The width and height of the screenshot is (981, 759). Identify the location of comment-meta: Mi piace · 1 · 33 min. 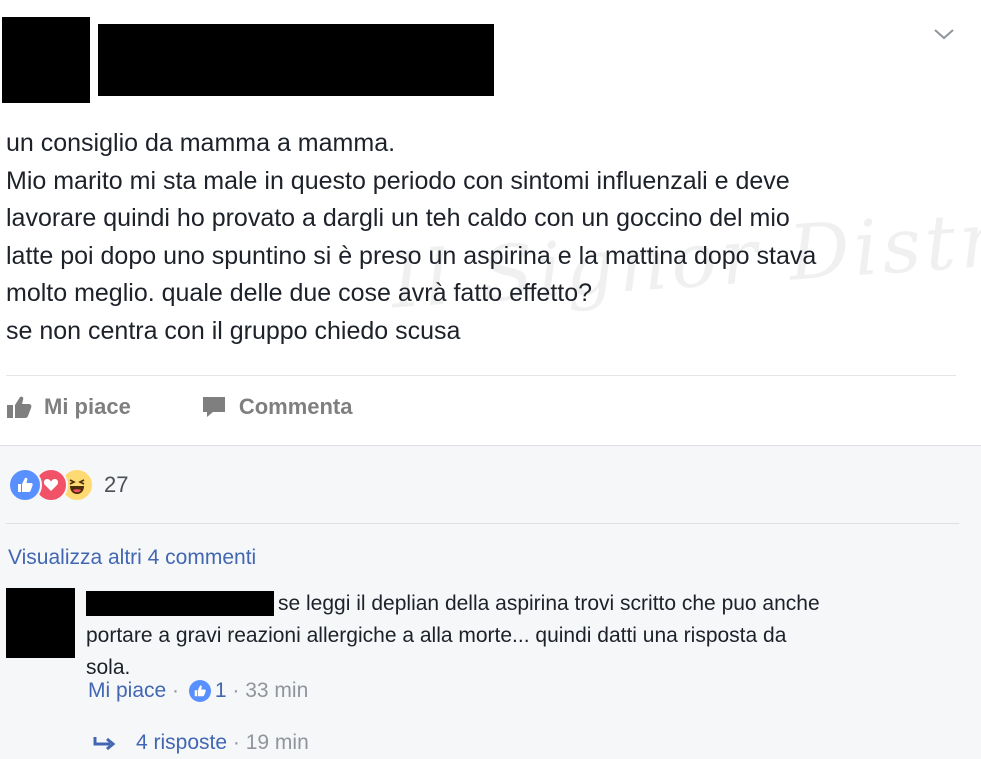
(198, 691).